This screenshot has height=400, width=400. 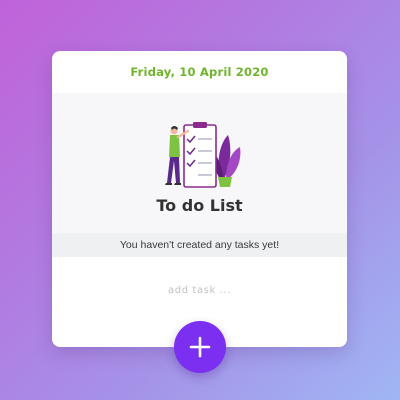 I want to click on current-date: Friday, 10 April 2020, so click(x=199, y=72).